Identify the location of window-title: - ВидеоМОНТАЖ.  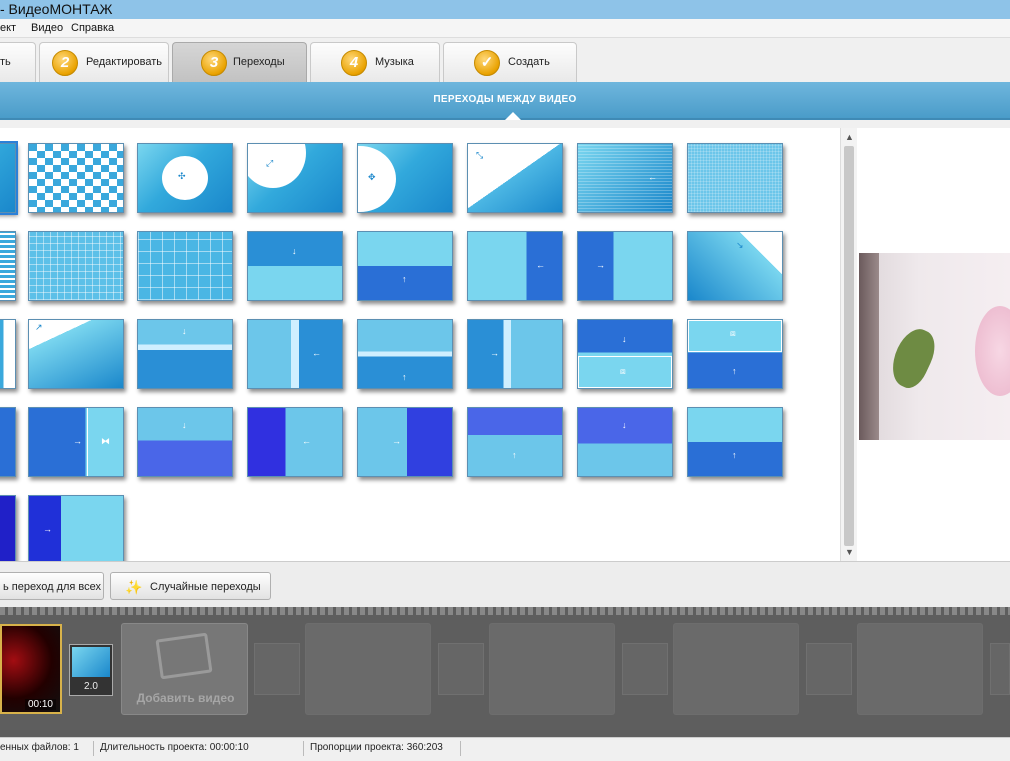
(56, 9).